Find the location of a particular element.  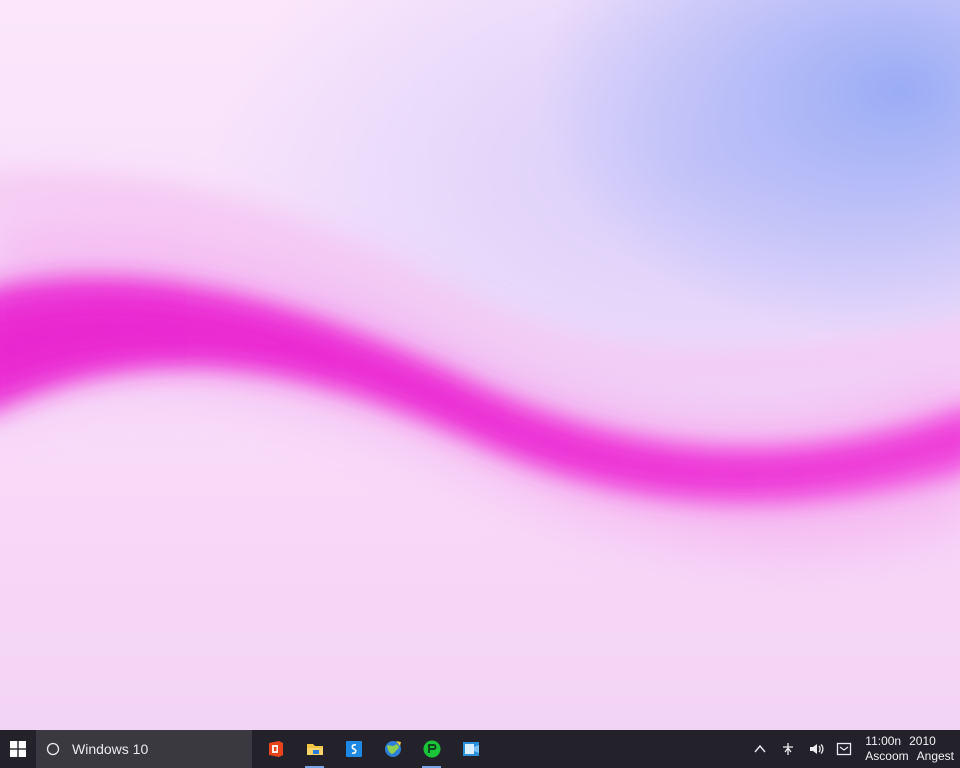

taskbar-app-file-explorer is located at coordinates (314, 749).